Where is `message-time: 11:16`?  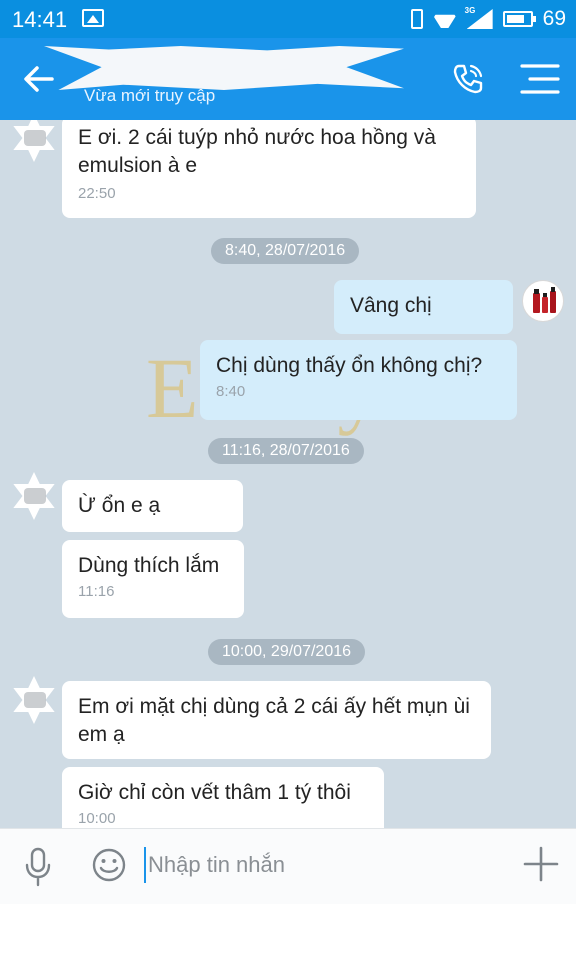 message-time: 11:16 is located at coordinates (96, 591).